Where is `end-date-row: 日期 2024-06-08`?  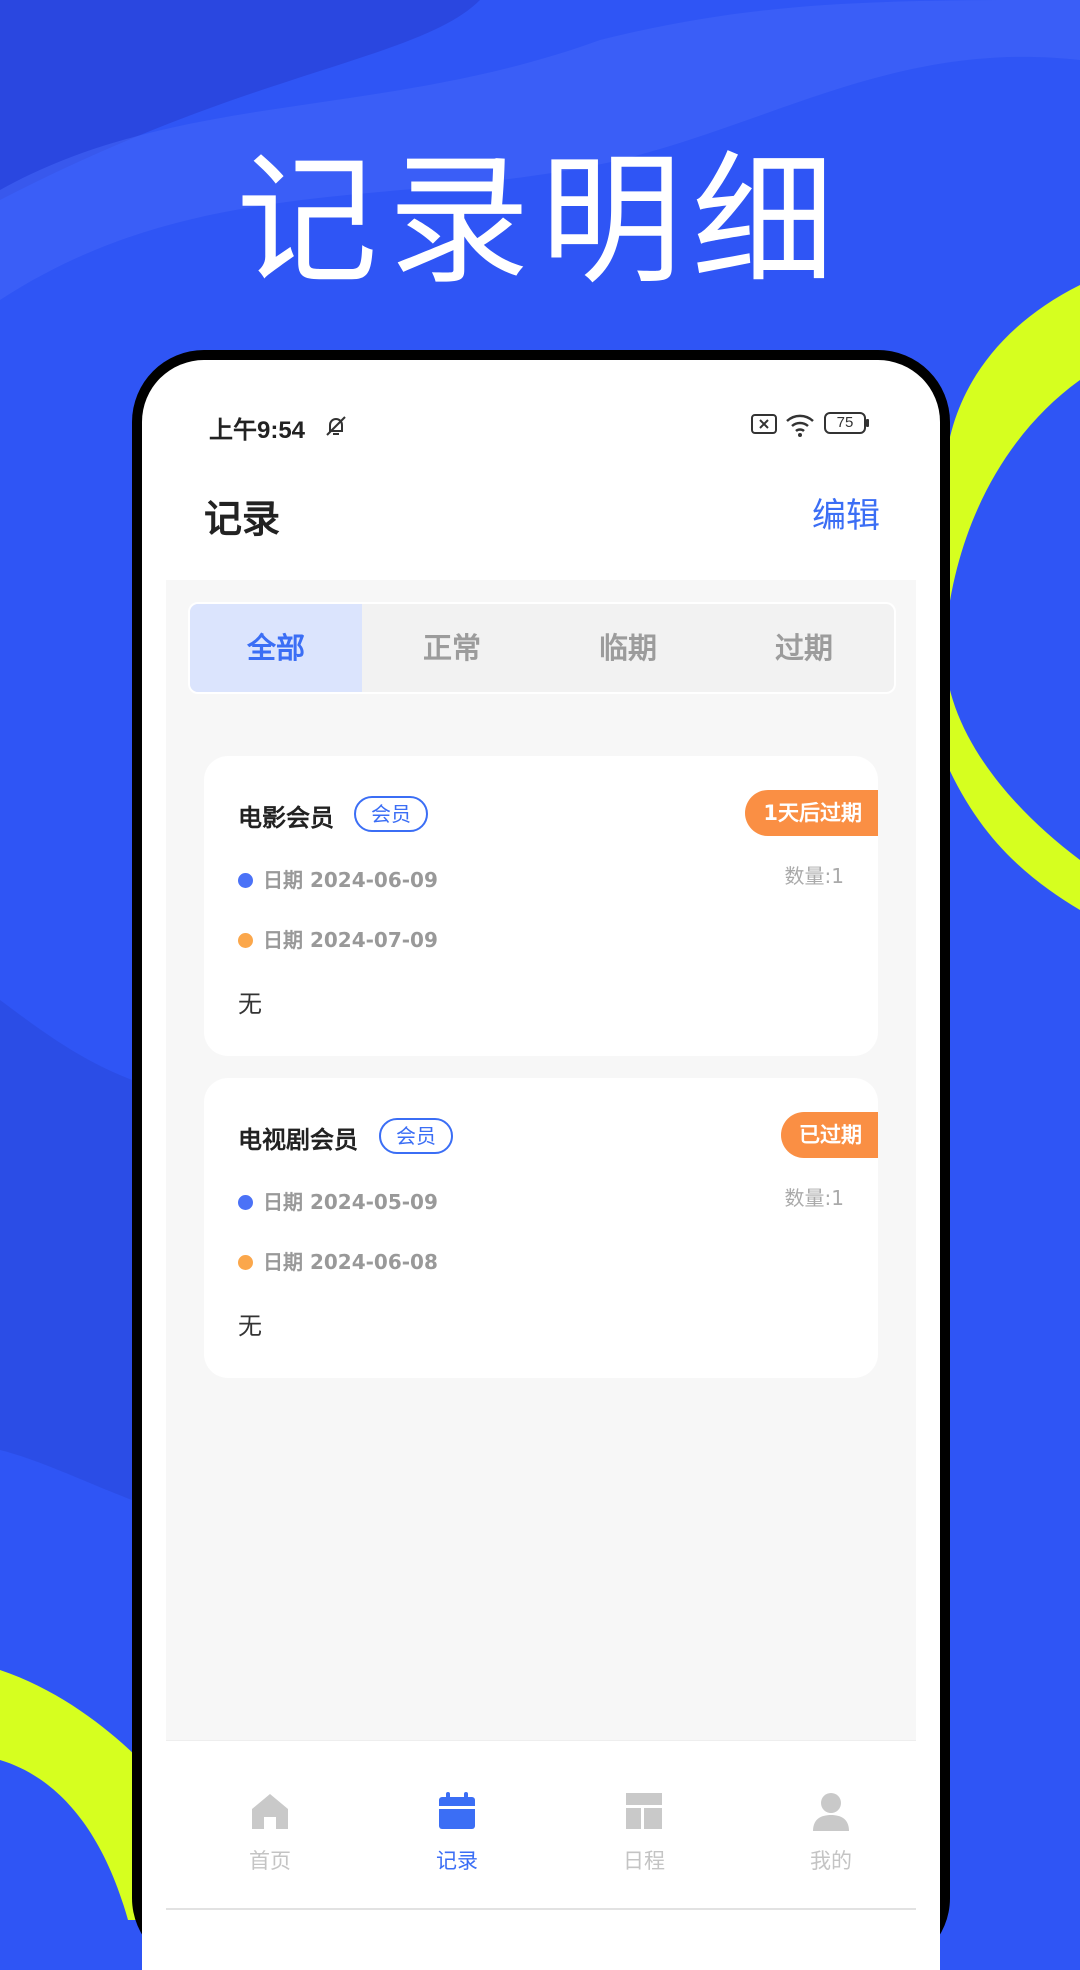
end-date-row: 日期 2024-06-08 is located at coordinates (338, 1260).